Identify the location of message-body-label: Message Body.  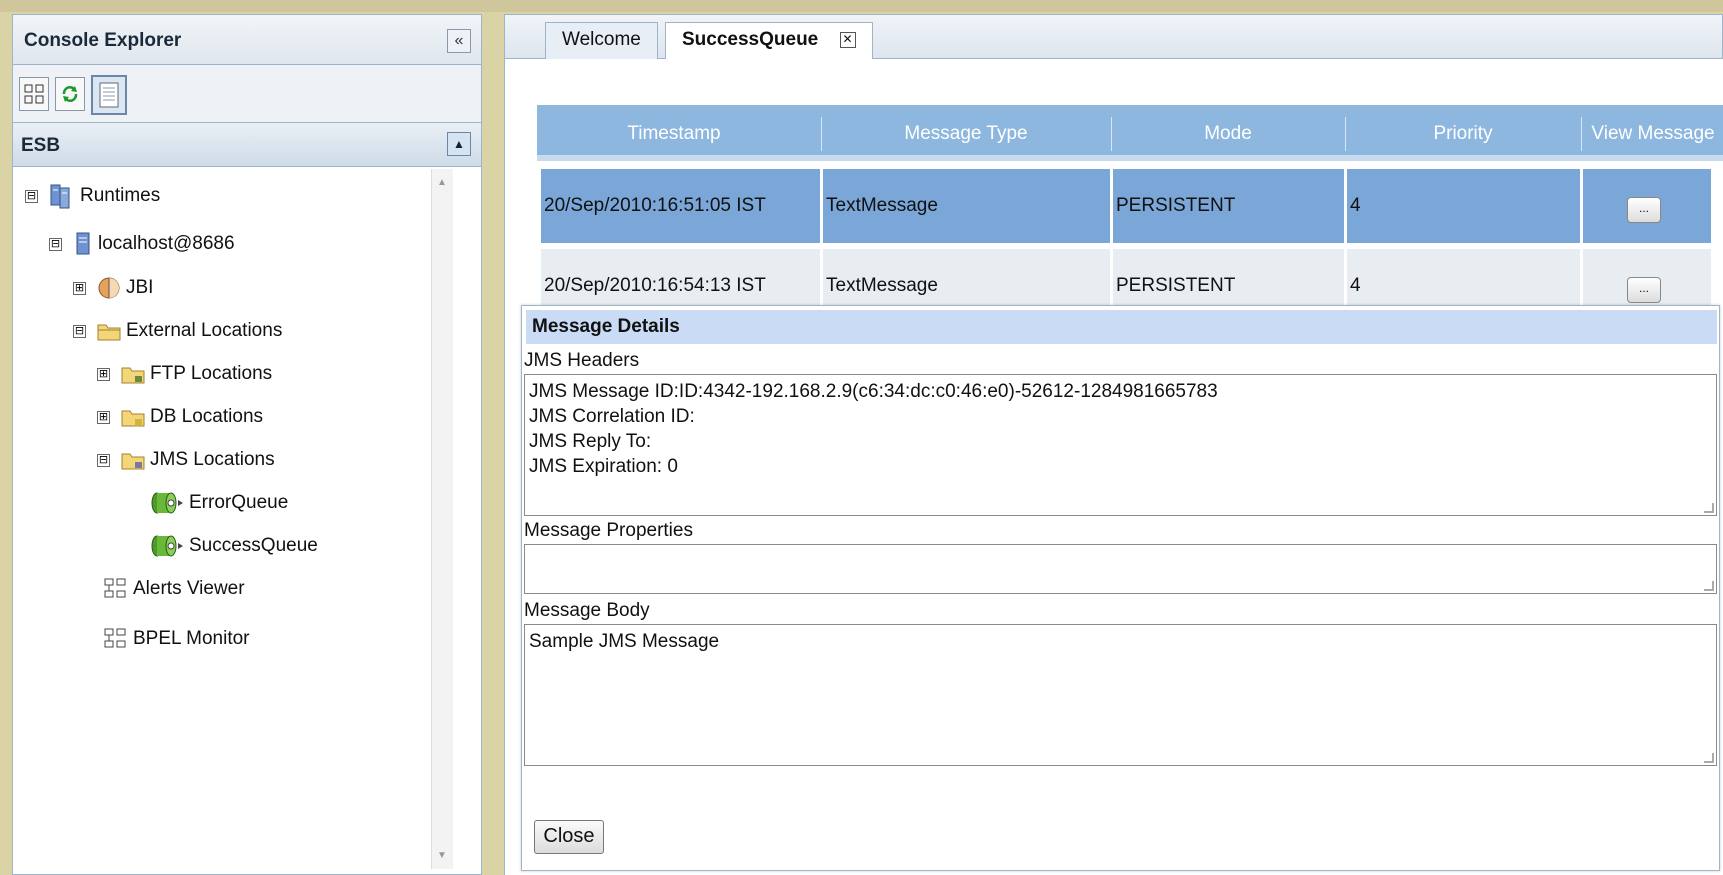
(587, 610).